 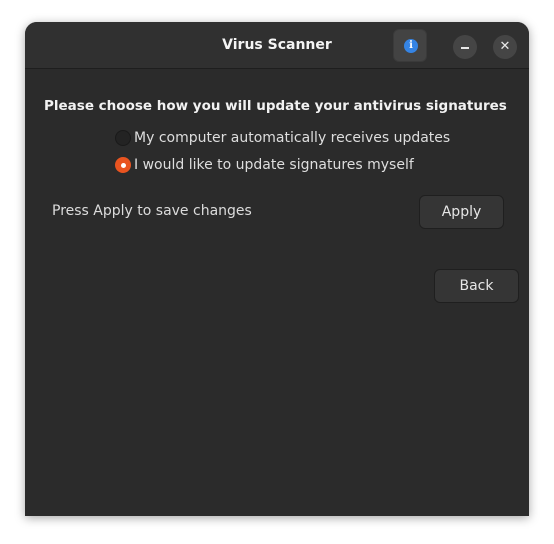 I want to click on minimize-button, so click(x=465, y=47).